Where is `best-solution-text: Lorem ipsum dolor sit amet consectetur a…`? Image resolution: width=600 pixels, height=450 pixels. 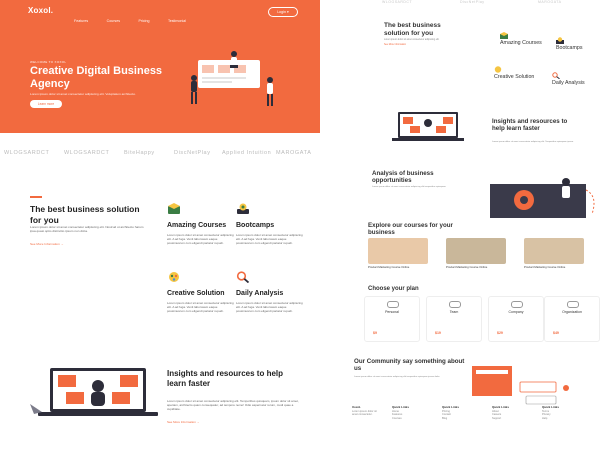
best-solution-text: Lorem ipsum dolor sit amet consectetur a… is located at coordinates (87, 229).